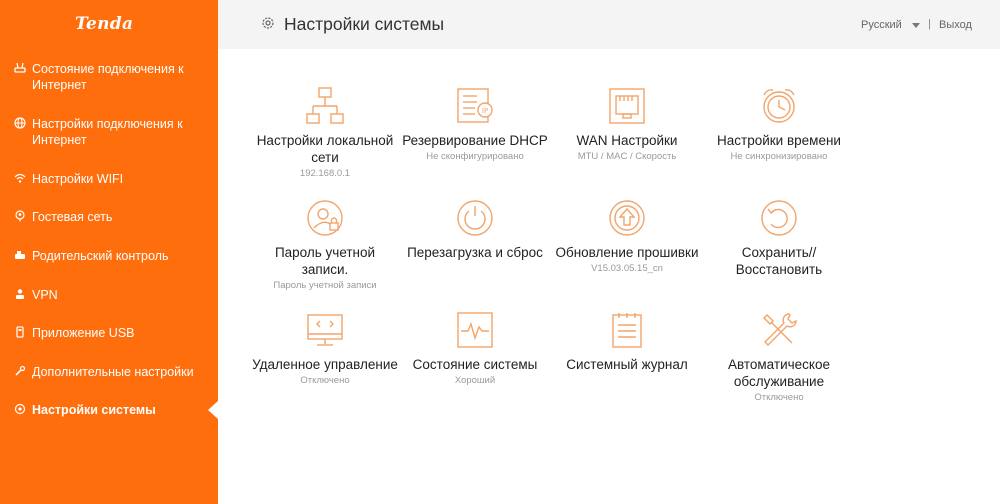 The width and height of the screenshot is (1000, 504). Describe the element at coordinates (609, 24) in the screenshot. I see `page-header: Настройки системы Русский | Выход` at that location.